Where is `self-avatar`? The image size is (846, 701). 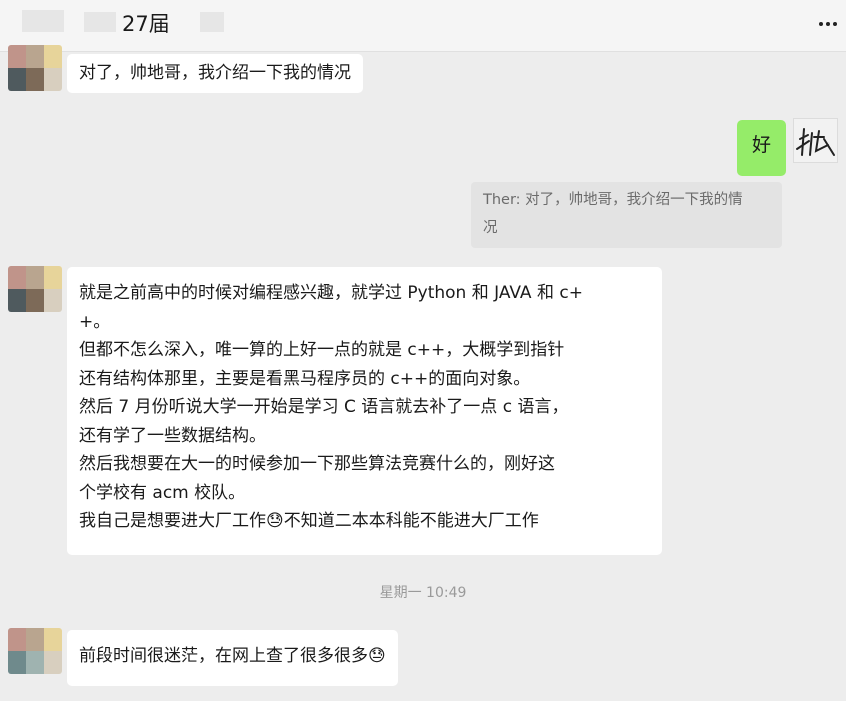 self-avatar is located at coordinates (815, 140).